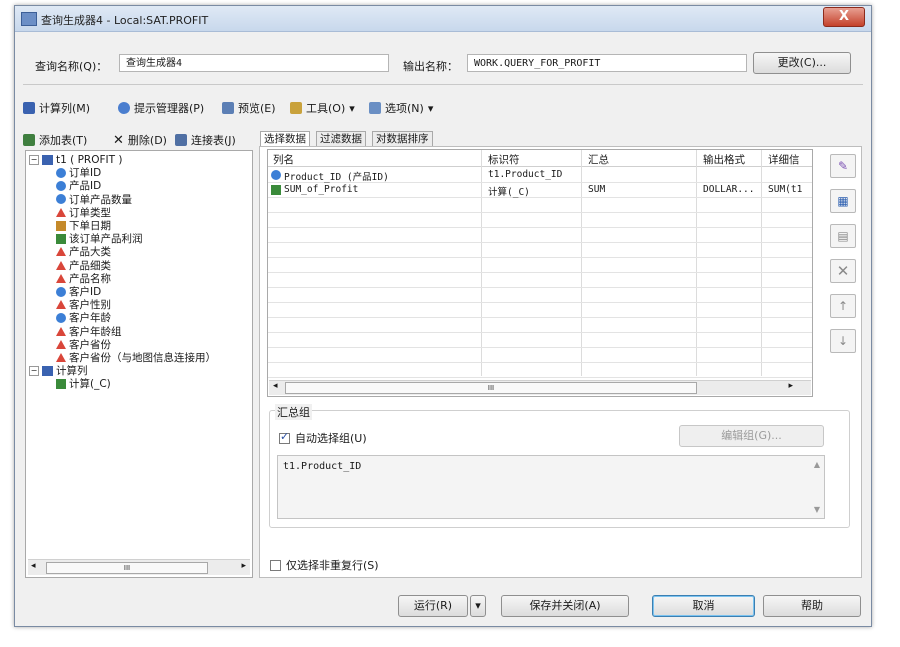 This screenshot has width=900, height=647. What do you see at coordinates (817, 464) in the screenshot?
I see `scroll-up-icon: ▲` at bounding box center [817, 464].